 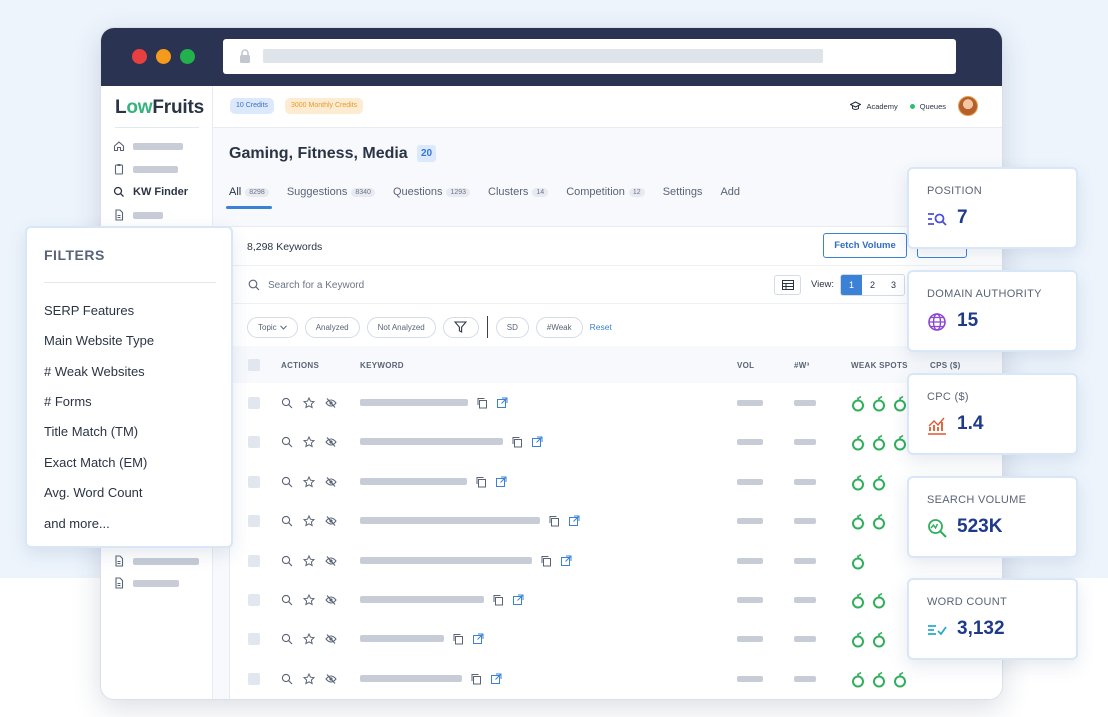 I want to click on tab-questions: Questions 1293, so click(x=432, y=192).